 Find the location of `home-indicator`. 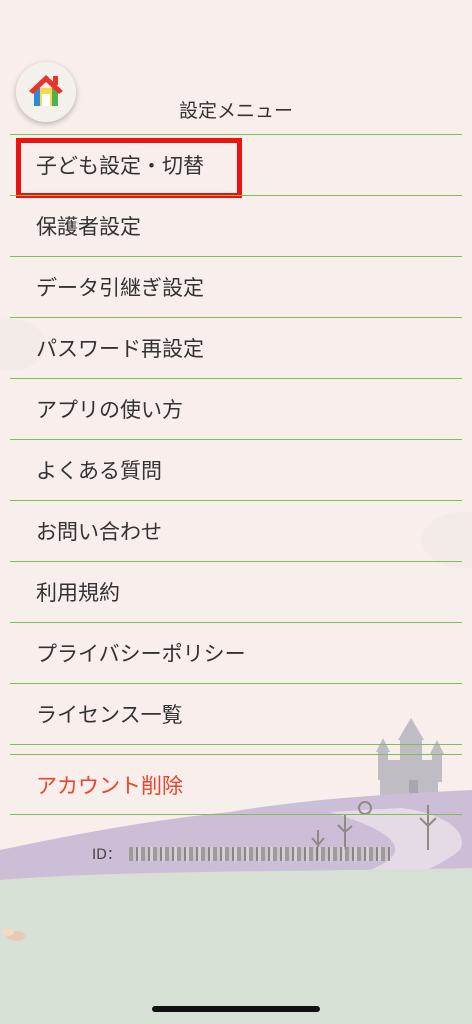

home-indicator is located at coordinates (236, 1009).